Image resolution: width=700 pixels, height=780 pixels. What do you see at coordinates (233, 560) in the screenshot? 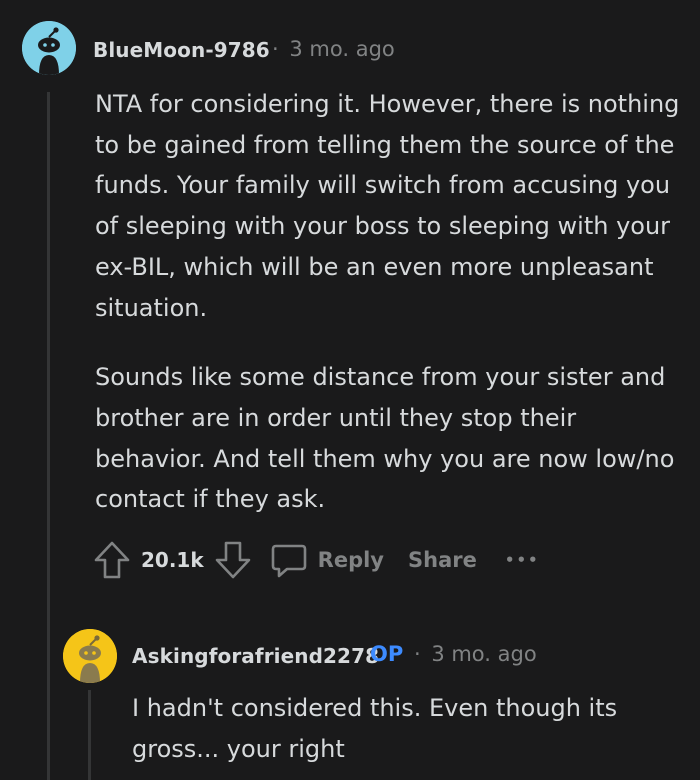
I see `downvote-arrow-icon` at bounding box center [233, 560].